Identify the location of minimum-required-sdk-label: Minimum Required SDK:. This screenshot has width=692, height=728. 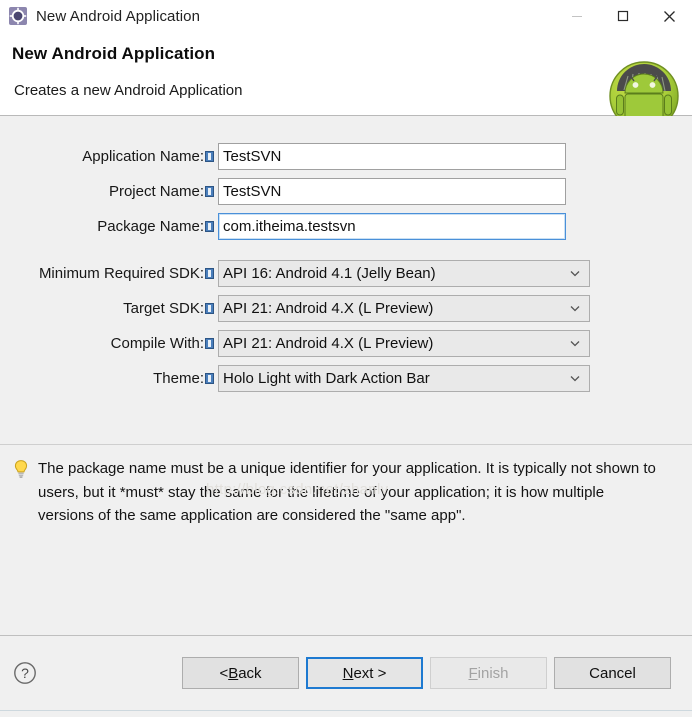
(121, 273).